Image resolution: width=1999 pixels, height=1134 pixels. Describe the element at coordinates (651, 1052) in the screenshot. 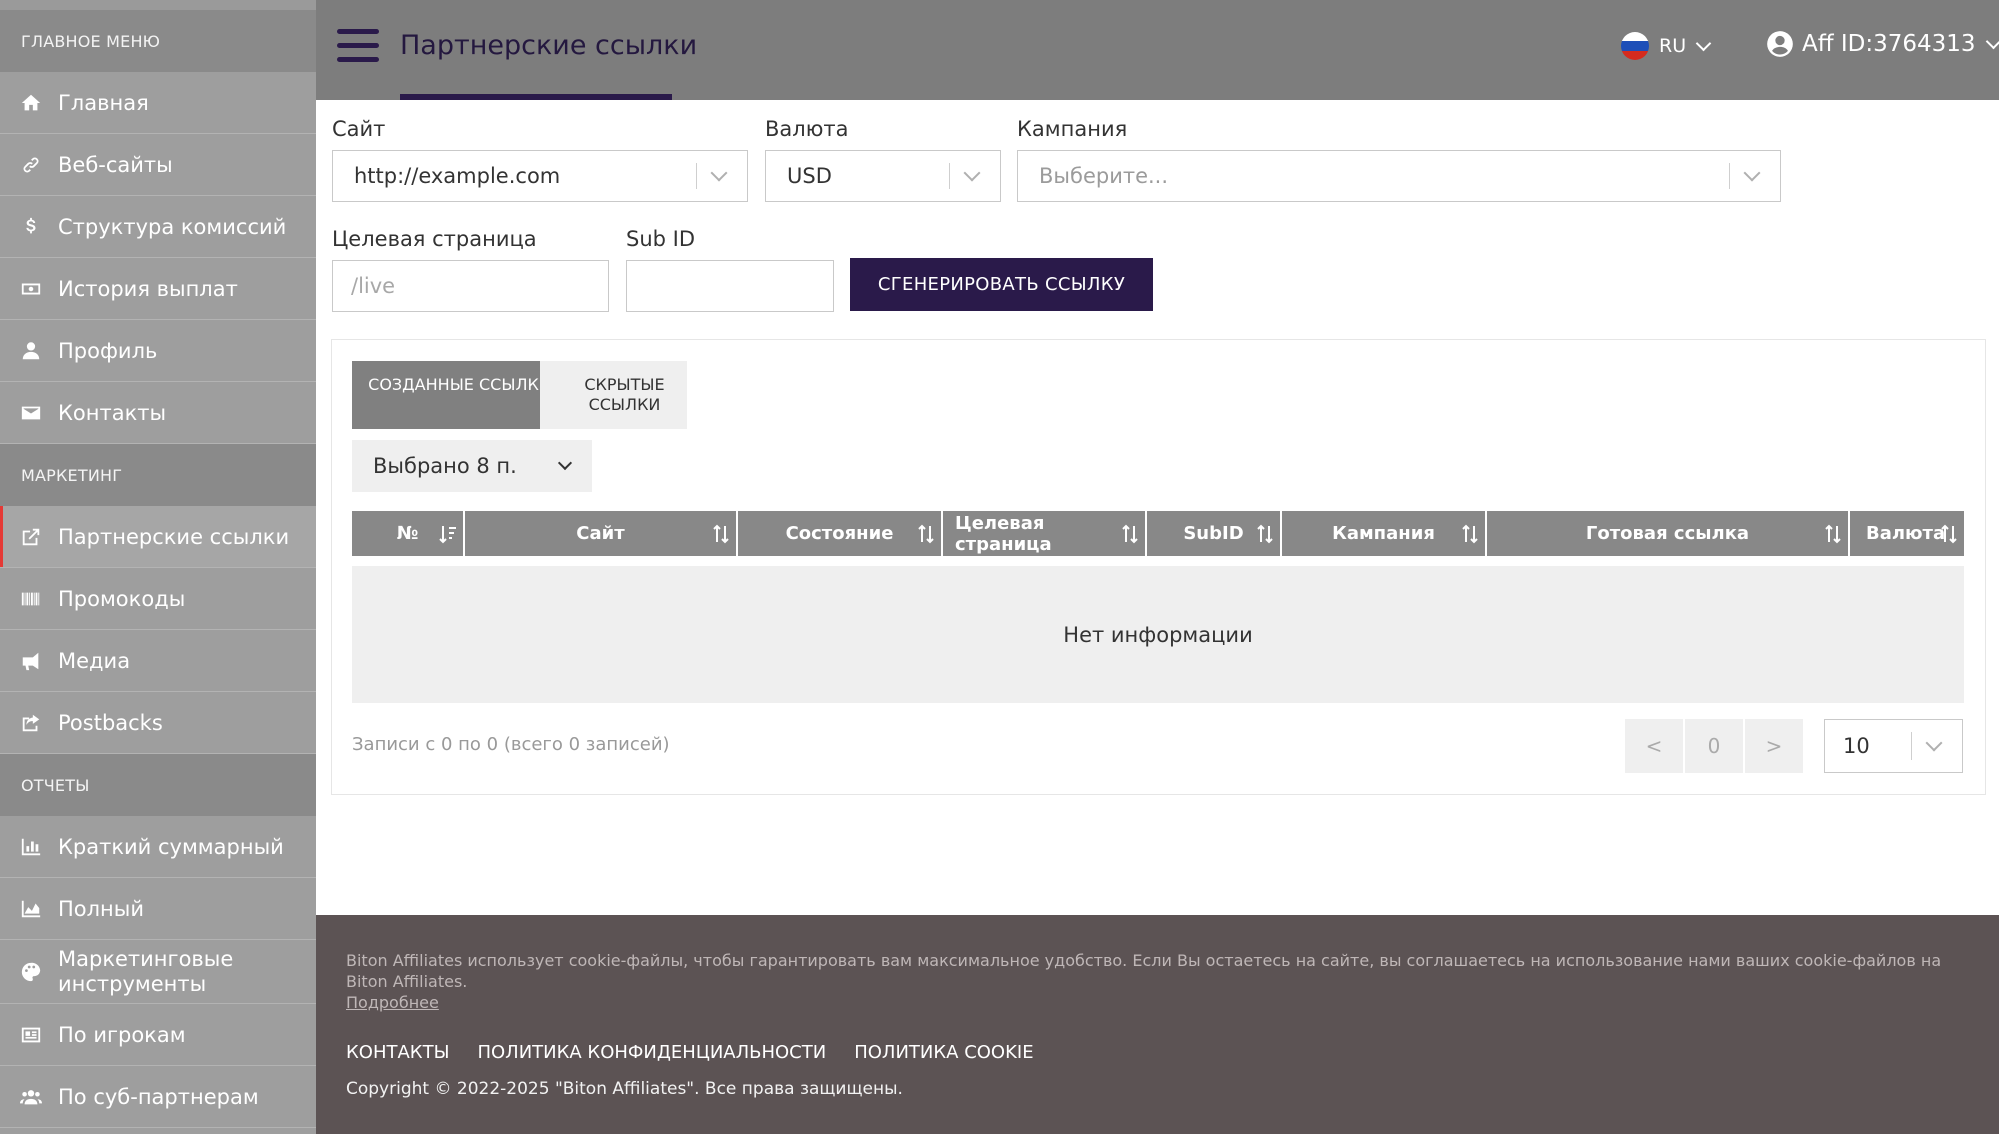

I see `footer-link-privacy: ПОЛИТИКА КОНФИДЕНЦИАЛЬНОСТИ` at that location.